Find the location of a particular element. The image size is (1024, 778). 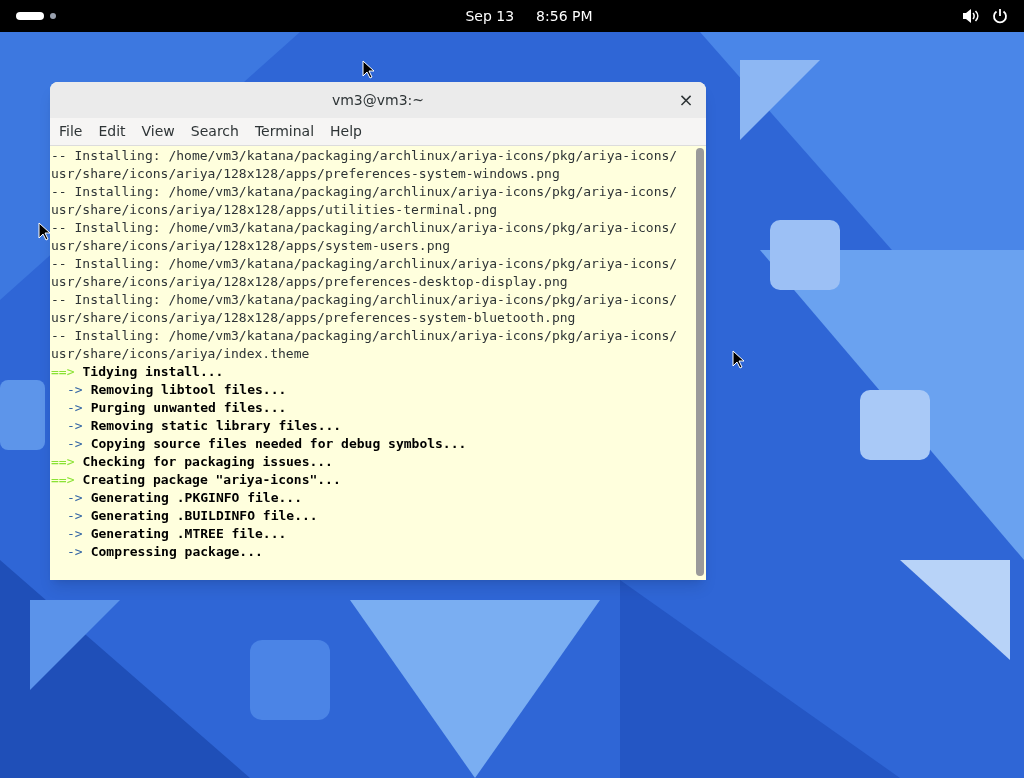

close-button: × is located at coordinates (686, 100).